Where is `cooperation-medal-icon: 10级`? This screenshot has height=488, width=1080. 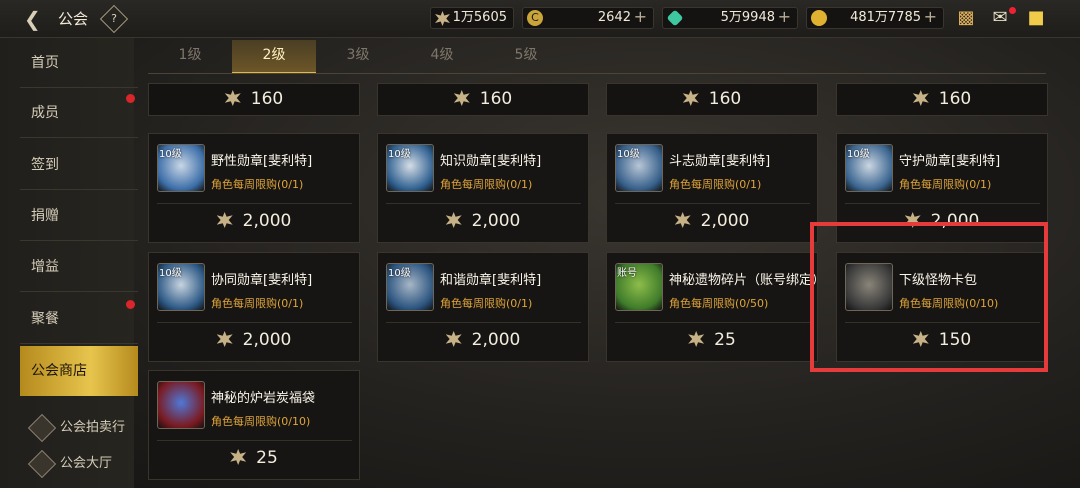 cooperation-medal-icon: 10级 is located at coordinates (181, 287).